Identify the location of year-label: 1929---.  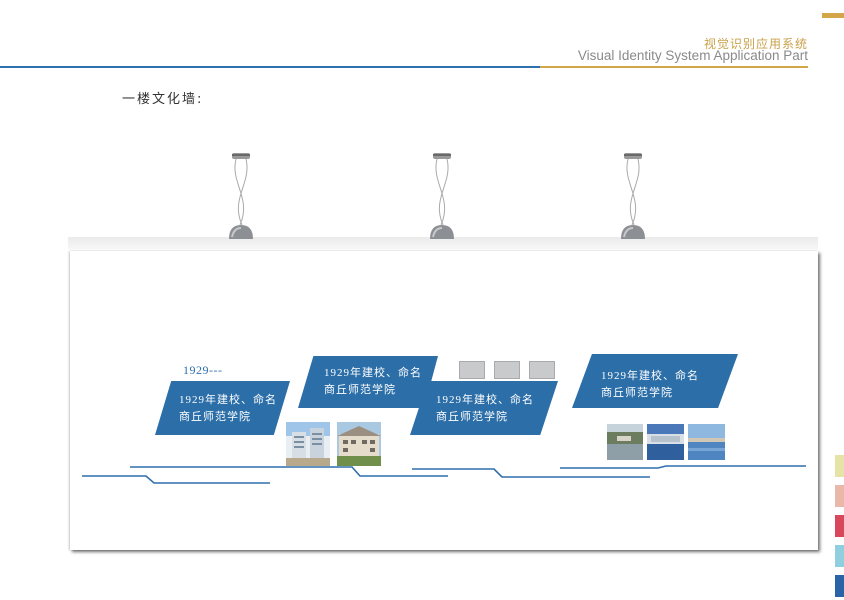
(203, 370).